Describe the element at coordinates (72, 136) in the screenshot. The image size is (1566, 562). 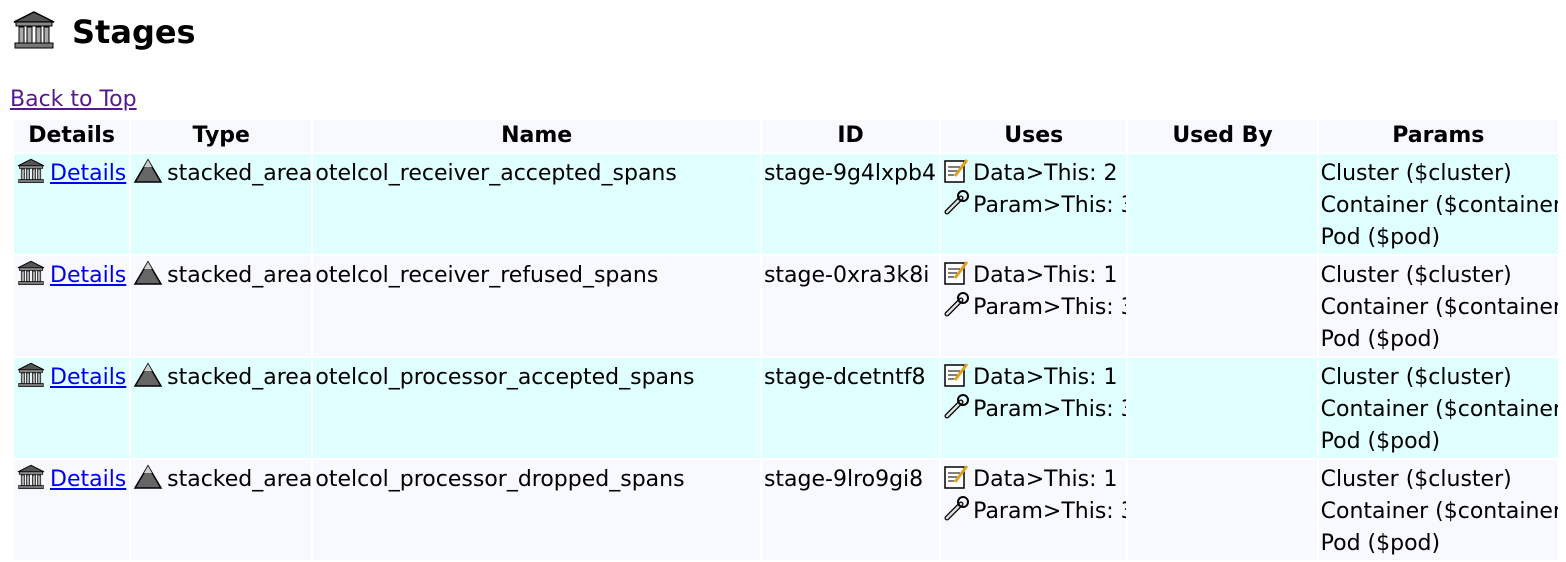
I see `column-header-details: Details` at that location.